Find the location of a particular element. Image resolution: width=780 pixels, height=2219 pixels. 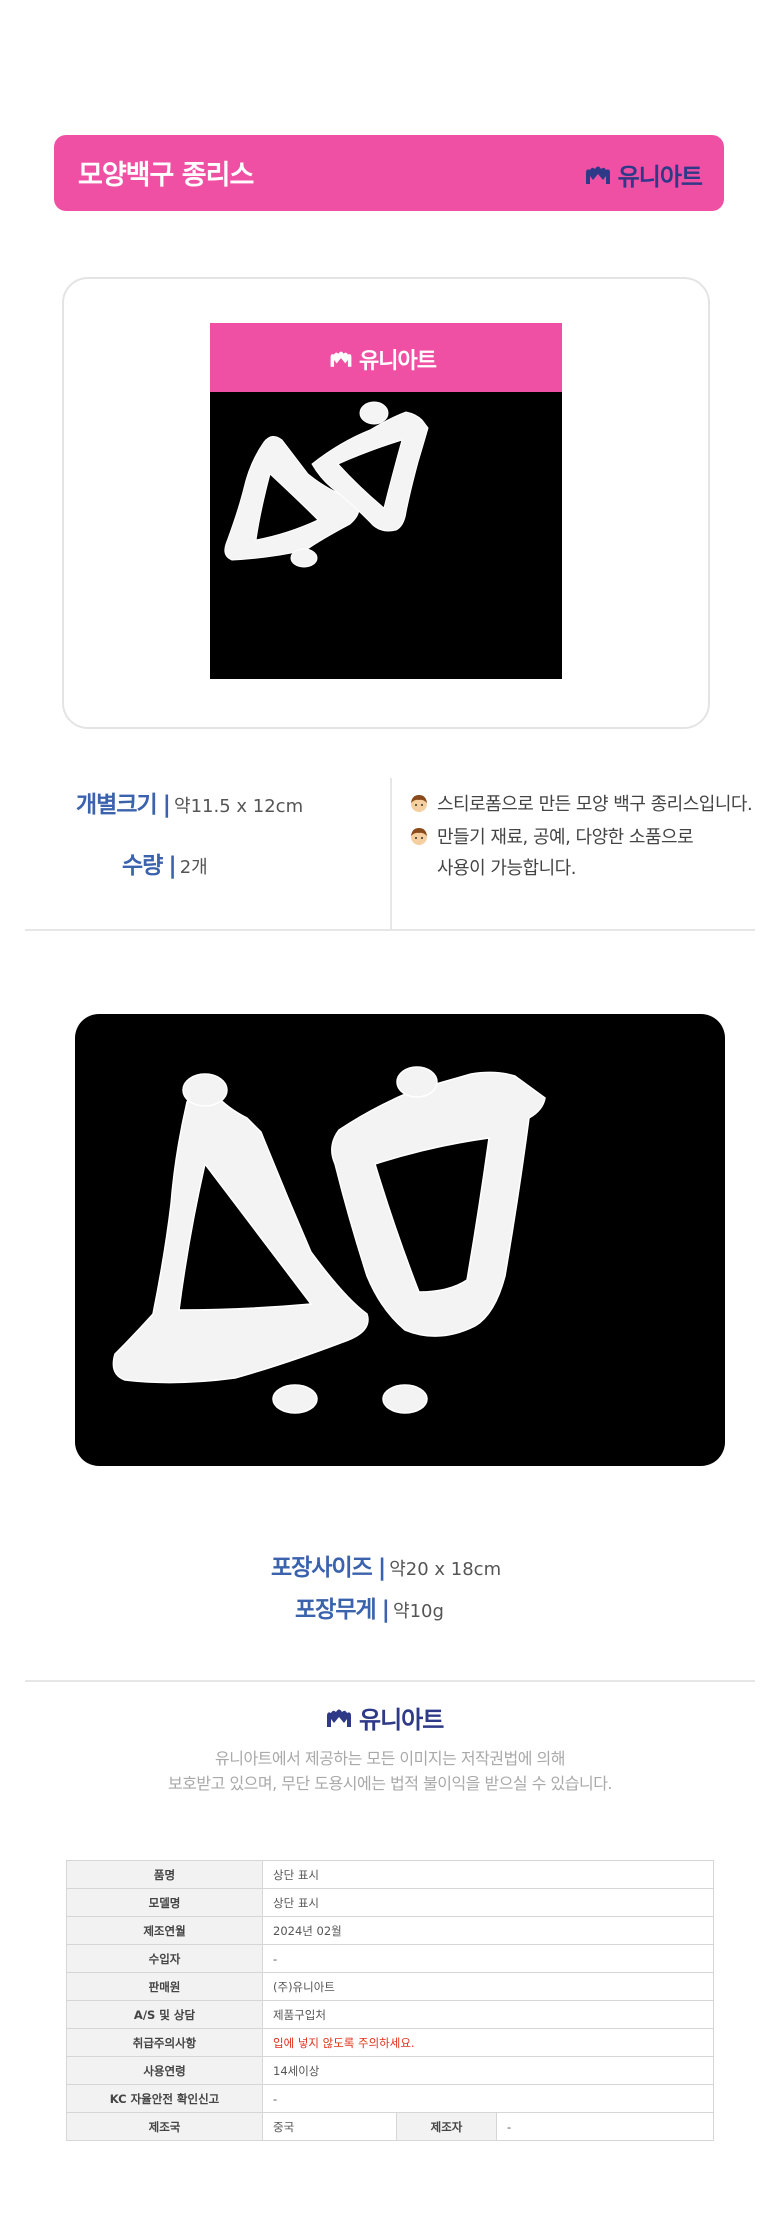

package-weight-value: 약10g is located at coordinates (418, 1611).